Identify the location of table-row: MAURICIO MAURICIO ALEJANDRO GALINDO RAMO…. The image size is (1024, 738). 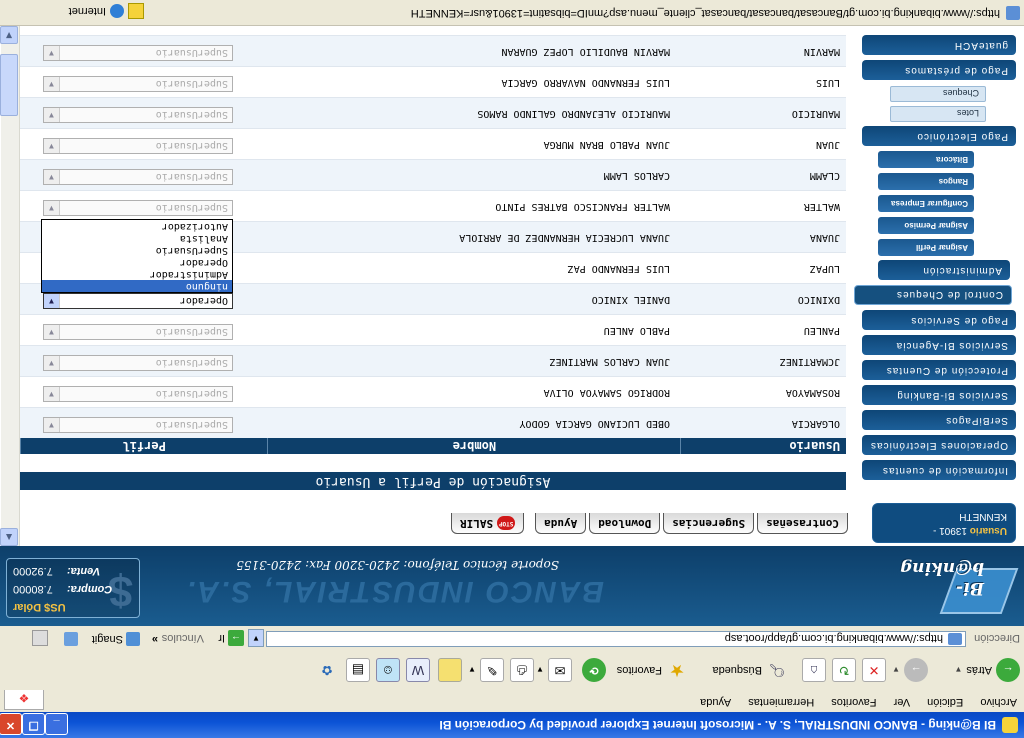
(433, 112).